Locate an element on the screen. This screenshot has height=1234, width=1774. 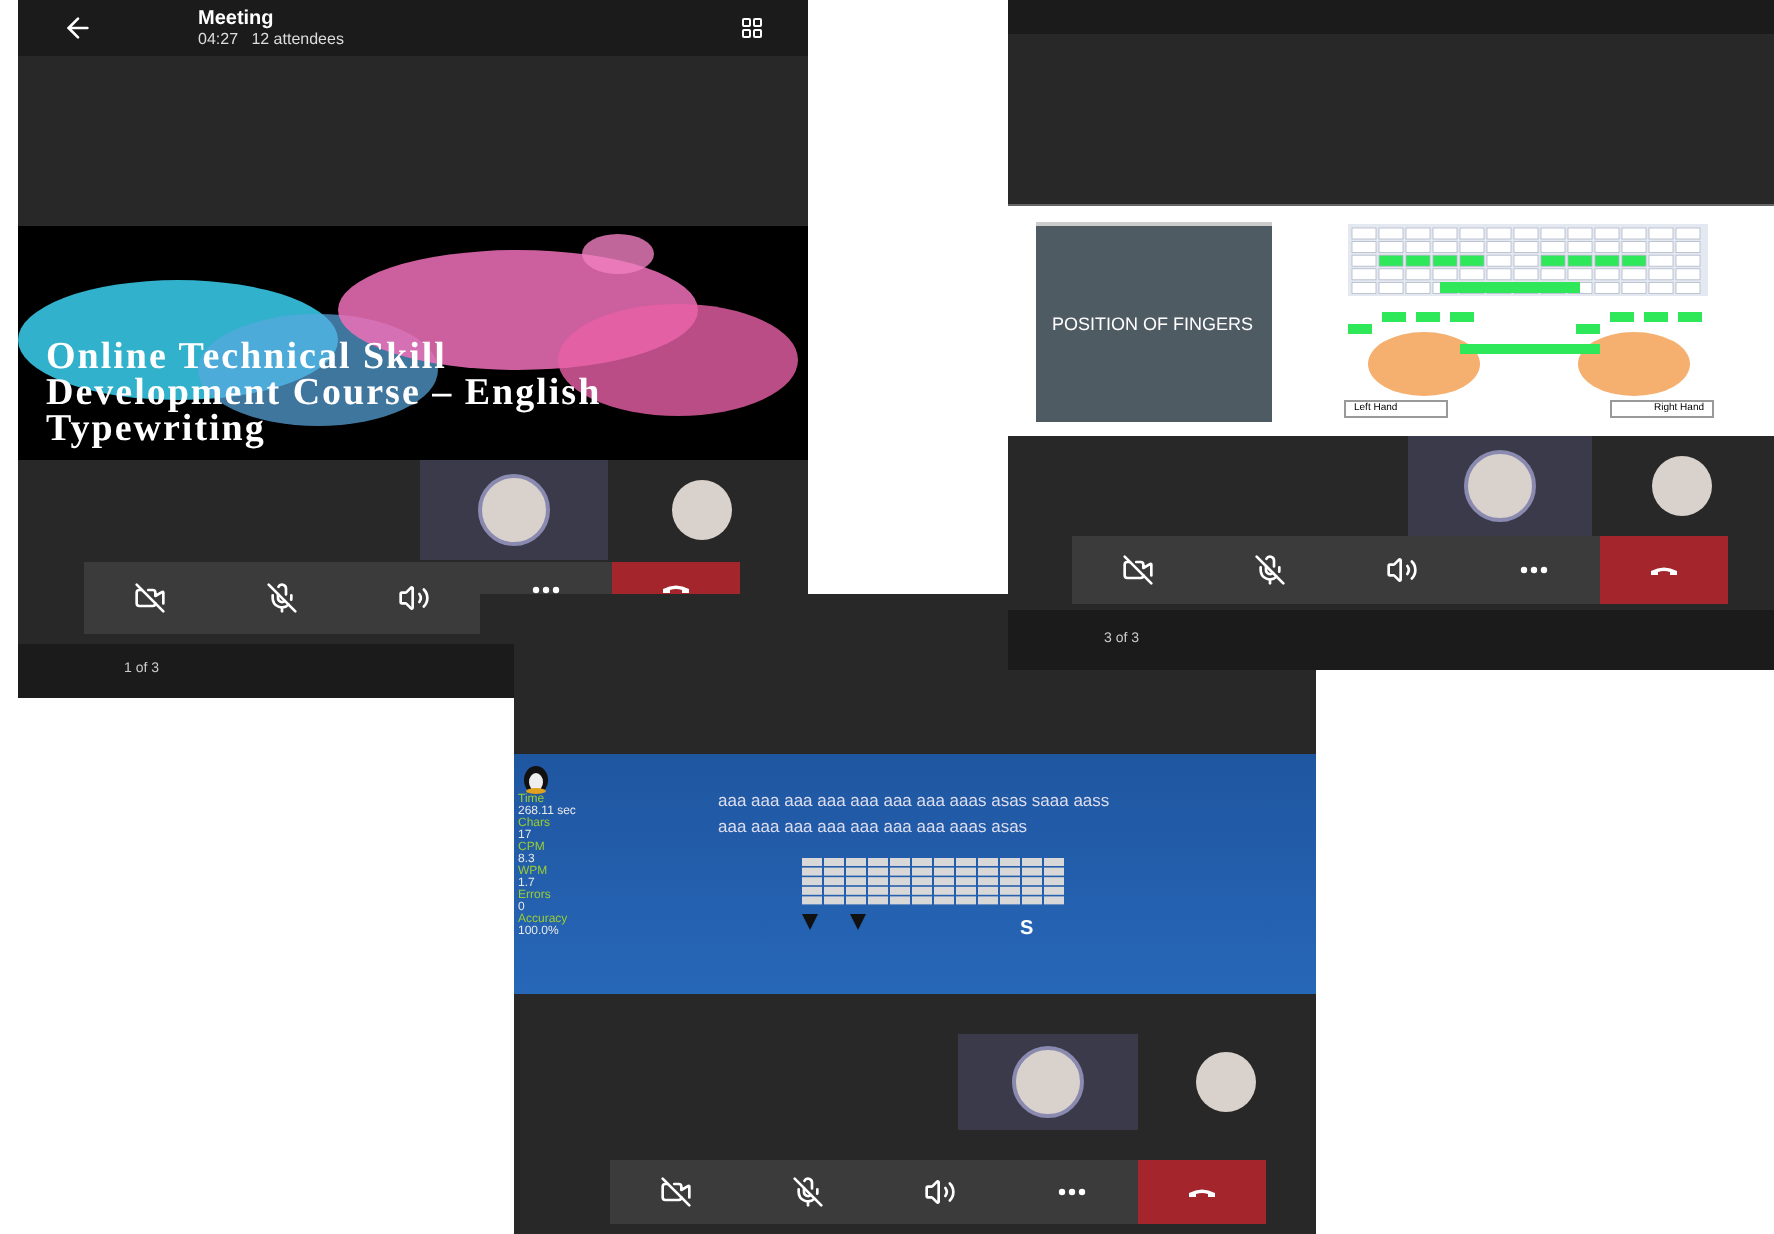
slide-title: POSITION OF FINGERS is located at coordinates (1153, 323).